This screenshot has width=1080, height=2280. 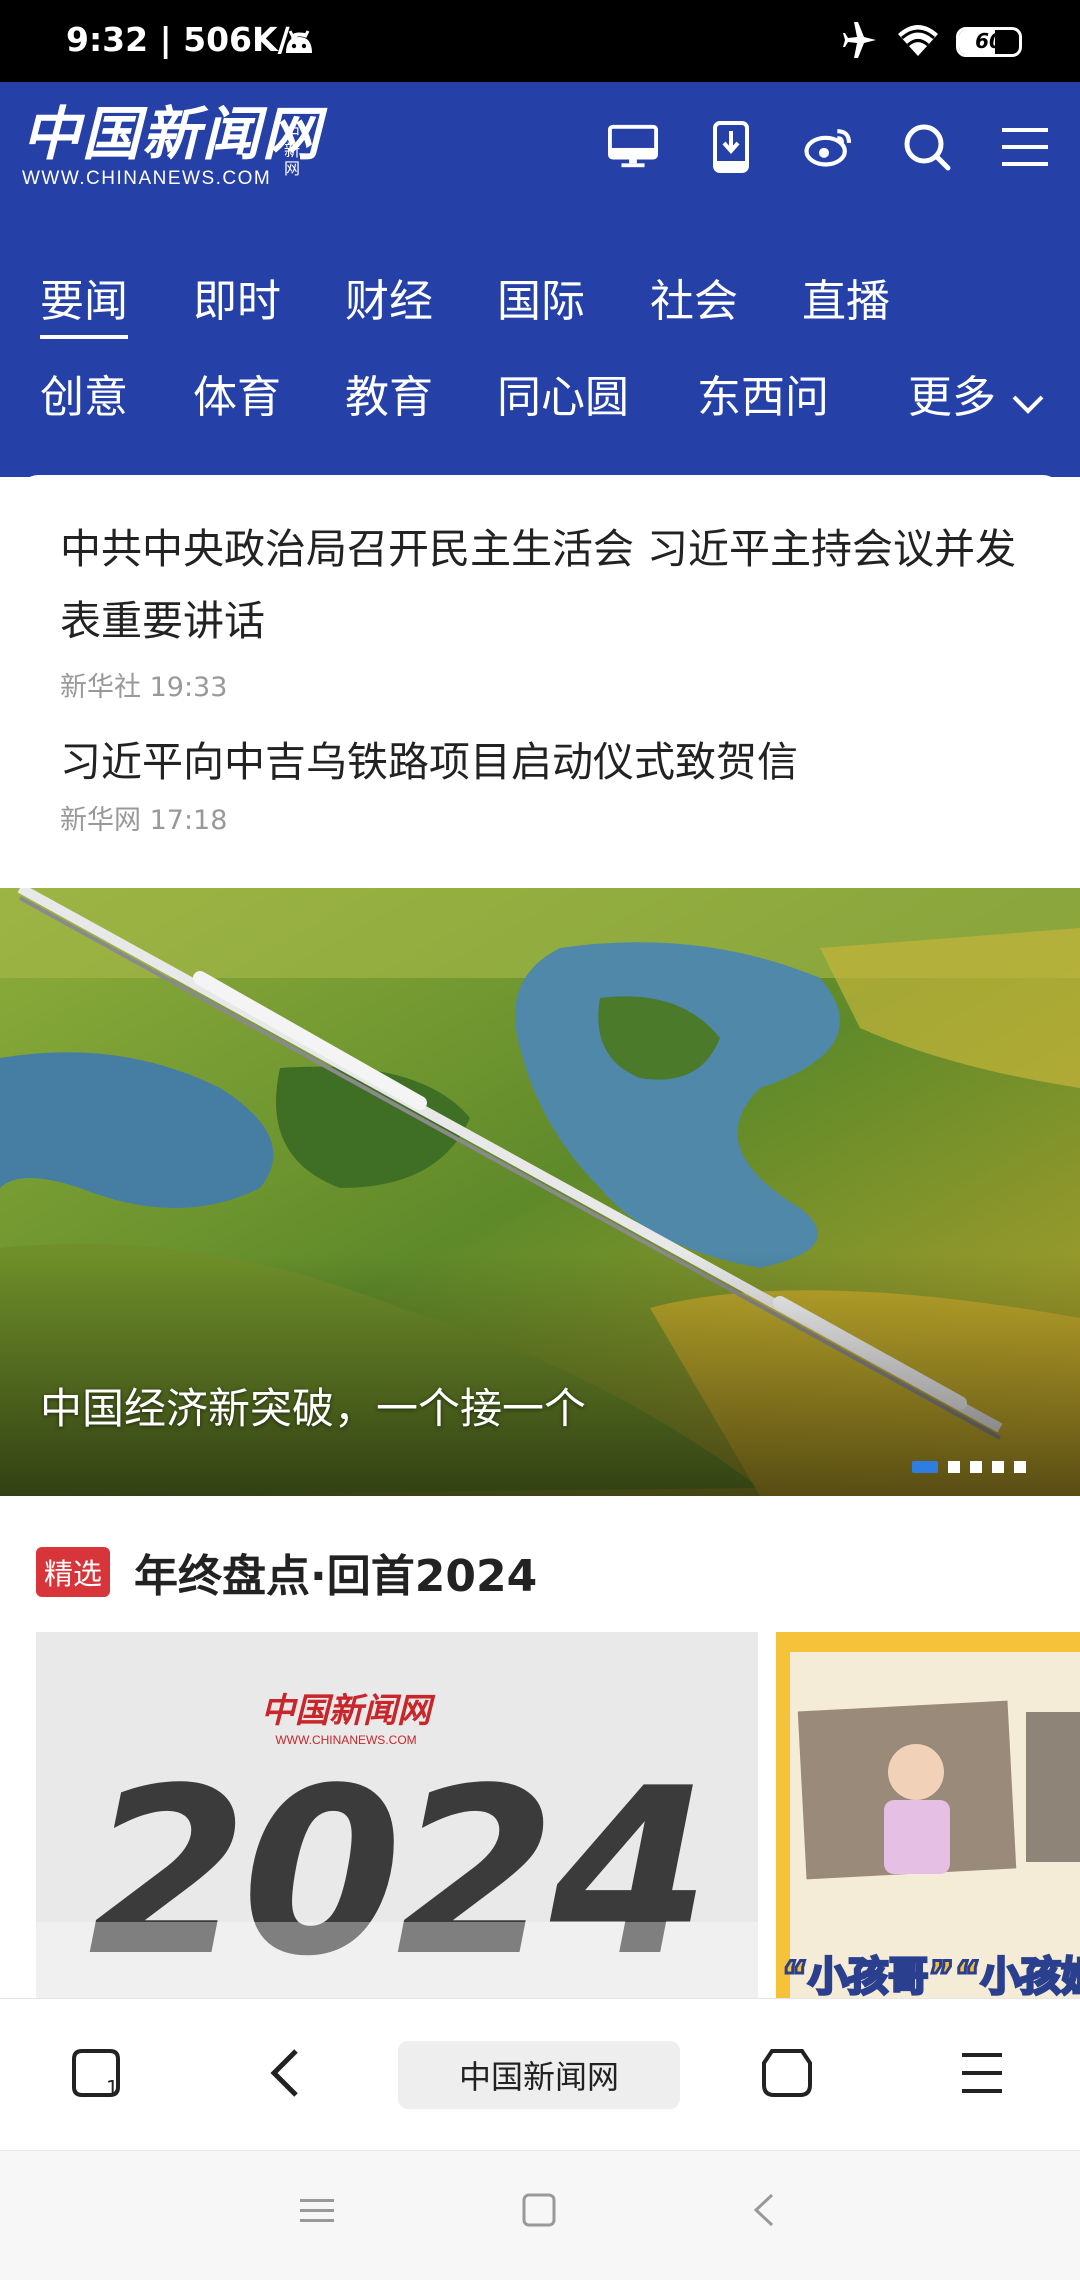 What do you see at coordinates (389, 393) in the screenshot?
I see `tab-jiaoyu: 教育` at bounding box center [389, 393].